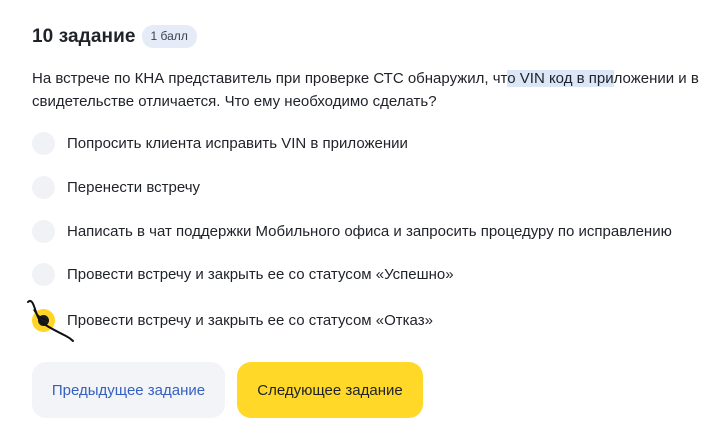  What do you see at coordinates (134, 187) in the screenshot?
I see `answer-option-label: Перенести встречу` at bounding box center [134, 187].